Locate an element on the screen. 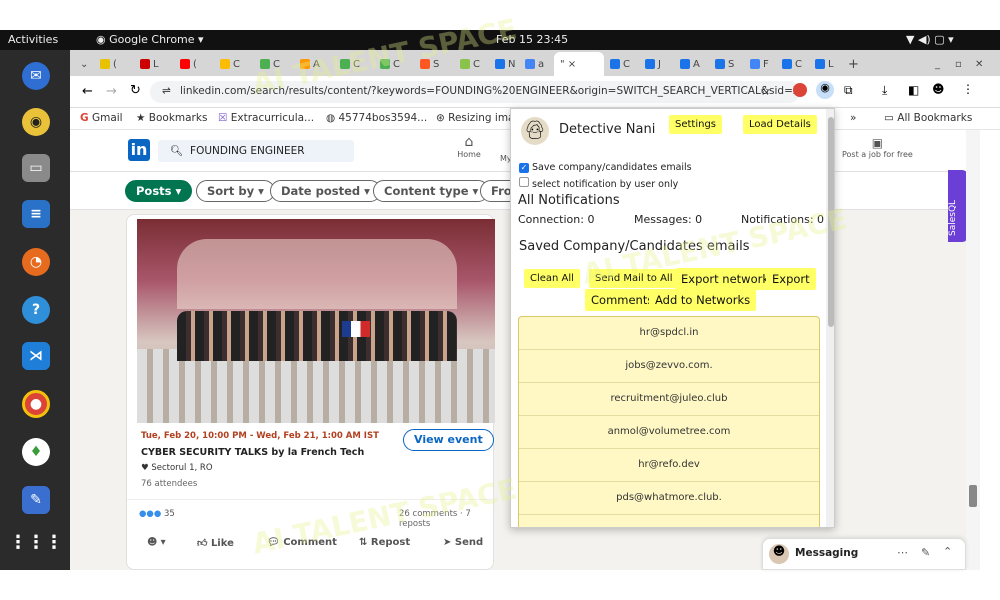 This screenshot has height=600, width=1000. filter-sort-by: Sort by ▾ is located at coordinates (235, 191).